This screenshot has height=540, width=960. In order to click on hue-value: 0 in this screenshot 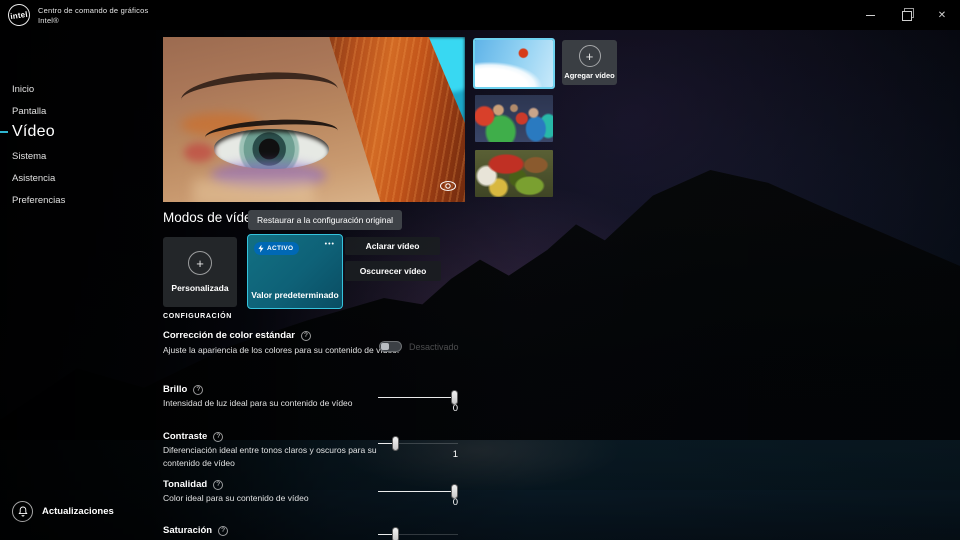, I will do `click(455, 502)`.